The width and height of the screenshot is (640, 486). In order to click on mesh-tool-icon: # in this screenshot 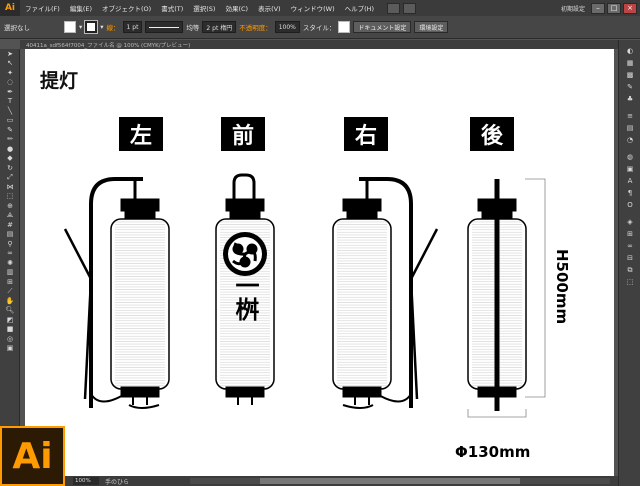, I will do `click(10, 225)`.